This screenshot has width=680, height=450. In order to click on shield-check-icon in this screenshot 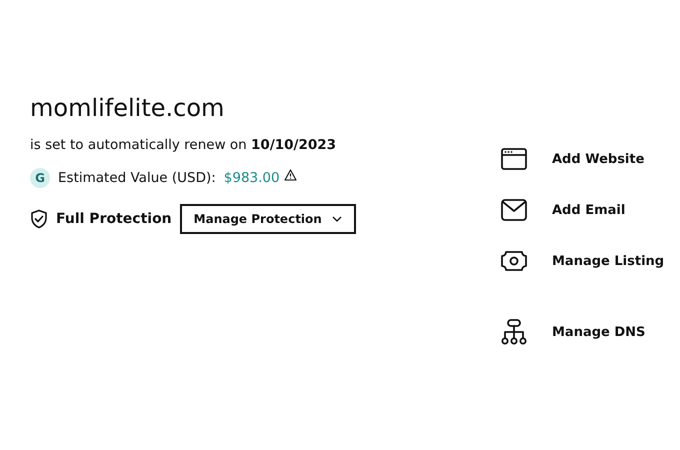, I will do `click(39, 219)`.